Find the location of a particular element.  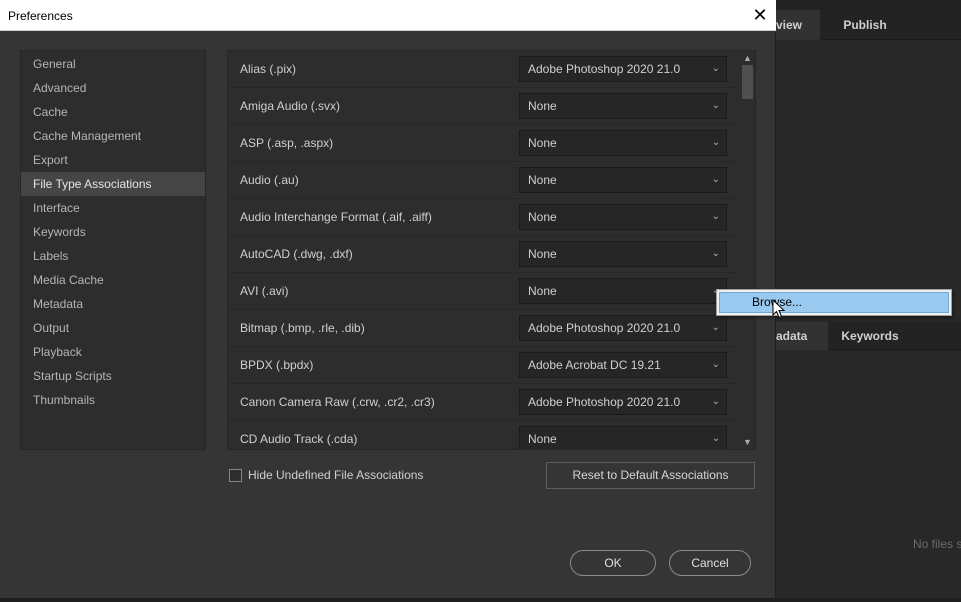

sidebar-item-labels: Labels is located at coordinates (113, 256).